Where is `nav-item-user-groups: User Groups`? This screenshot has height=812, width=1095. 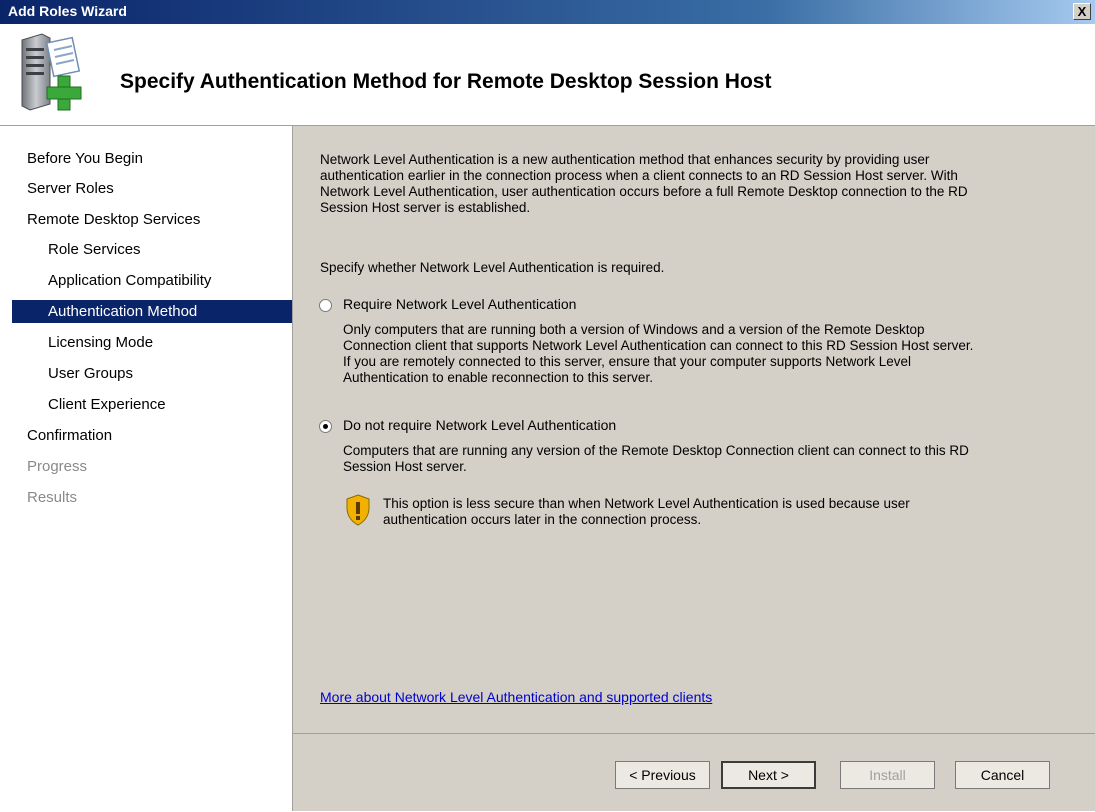
nav-item-user-groups: User Groups is located at coordinates (146, 373).